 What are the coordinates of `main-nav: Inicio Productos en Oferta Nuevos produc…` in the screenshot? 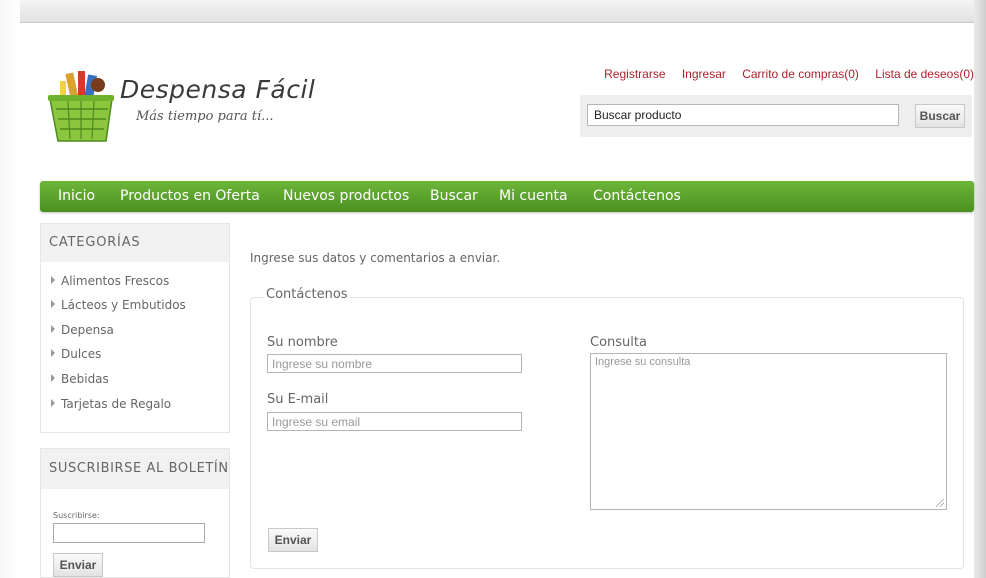 It's located at (507, 196).